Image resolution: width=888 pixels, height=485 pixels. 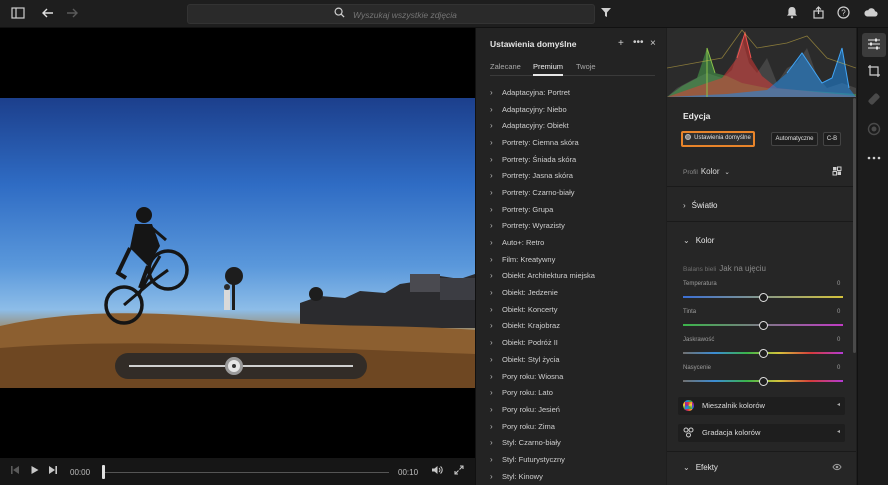 I want to click on share-icon, so click(x=818, y=14).